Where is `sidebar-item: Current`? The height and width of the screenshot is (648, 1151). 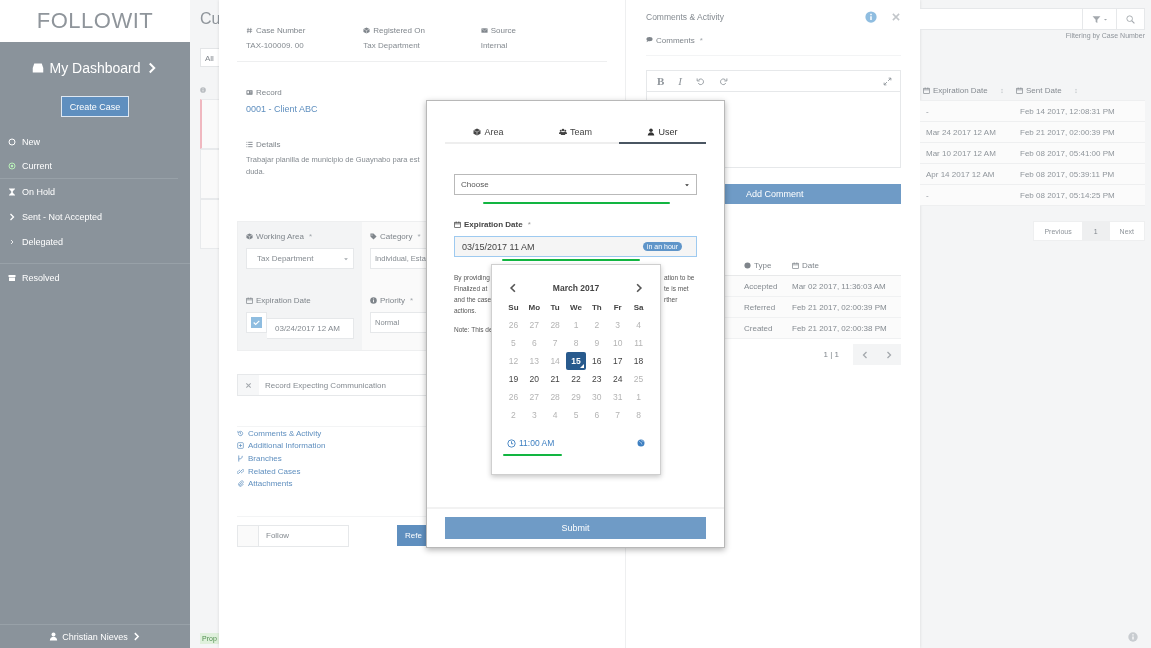
sidebar-item: Current is located at coordinates (89, 166).